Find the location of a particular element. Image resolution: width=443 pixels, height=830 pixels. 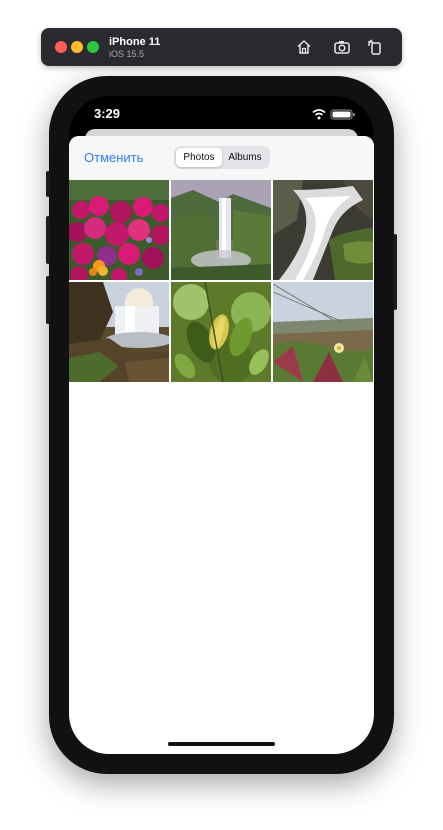

status-time: 3:29 is located at coordinates (107, 113).